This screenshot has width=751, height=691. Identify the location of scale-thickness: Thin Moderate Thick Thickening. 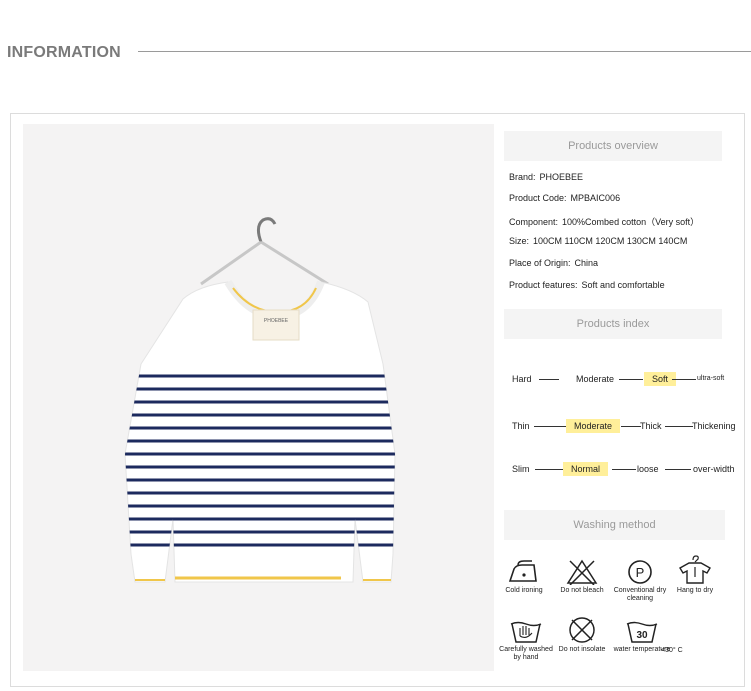
(626, 426).